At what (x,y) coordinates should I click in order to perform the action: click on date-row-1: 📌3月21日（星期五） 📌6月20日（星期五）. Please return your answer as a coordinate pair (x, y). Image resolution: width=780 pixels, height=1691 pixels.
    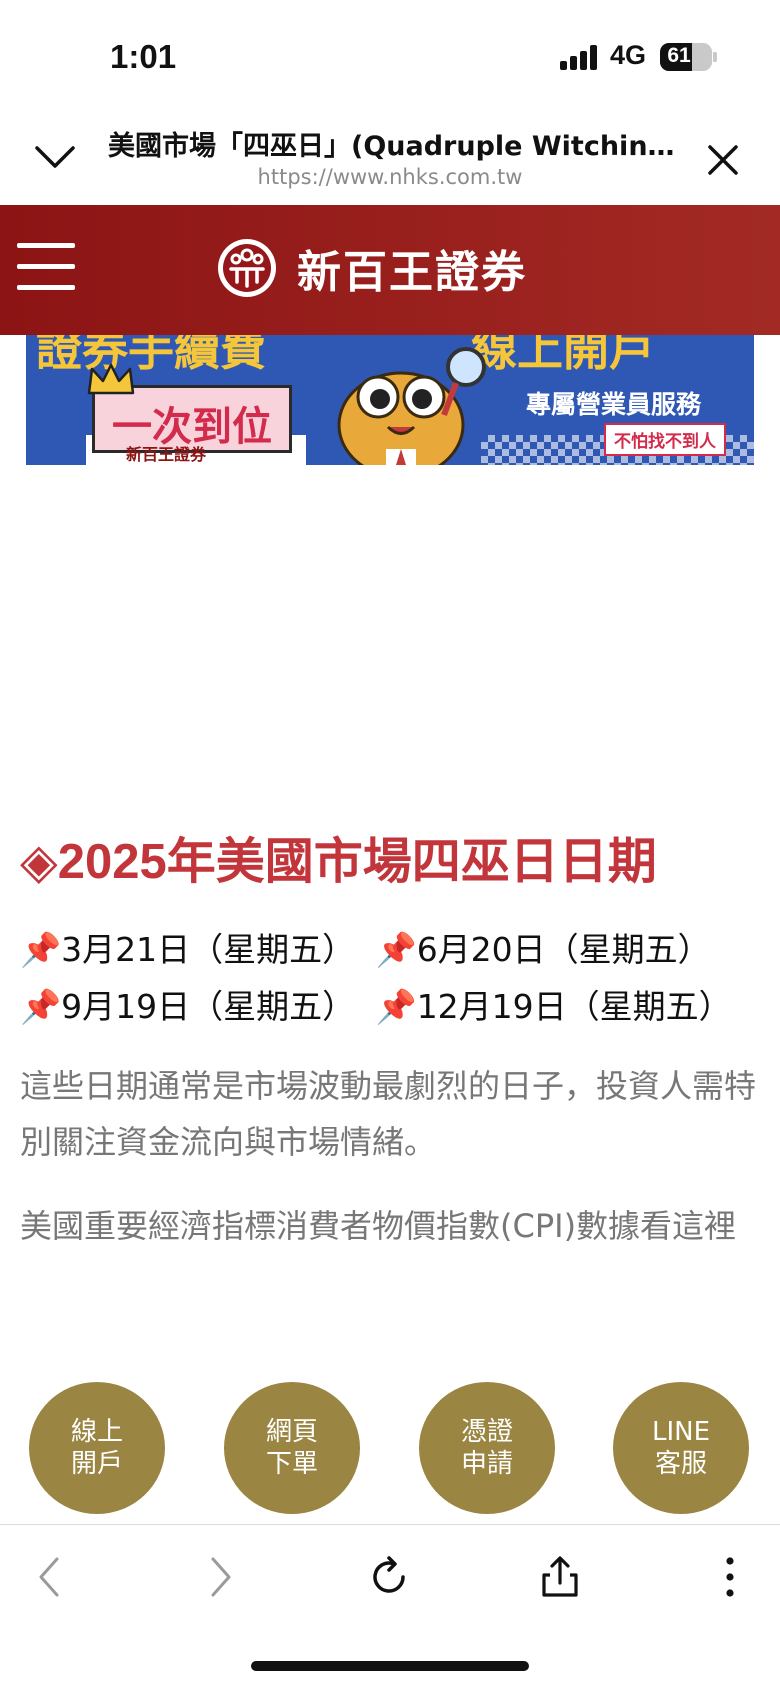
    Looking at the image, I should click on (365, 947).